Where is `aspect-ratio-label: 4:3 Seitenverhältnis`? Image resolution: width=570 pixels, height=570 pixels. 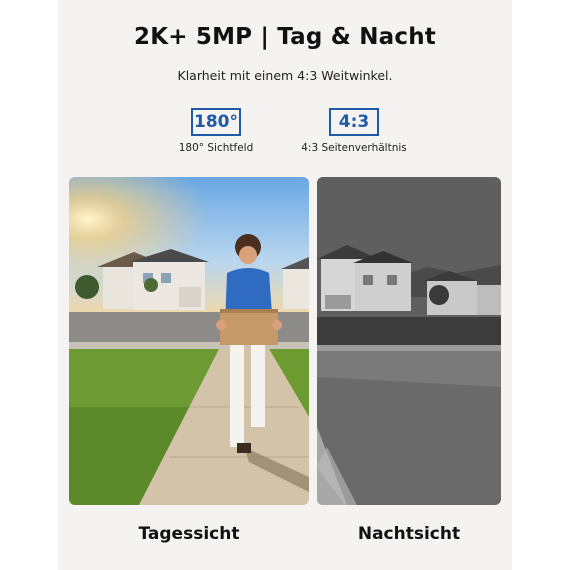 aspect-ratio-label: 4:3 Seitenverhältnis is located at coordinates (354, 148).